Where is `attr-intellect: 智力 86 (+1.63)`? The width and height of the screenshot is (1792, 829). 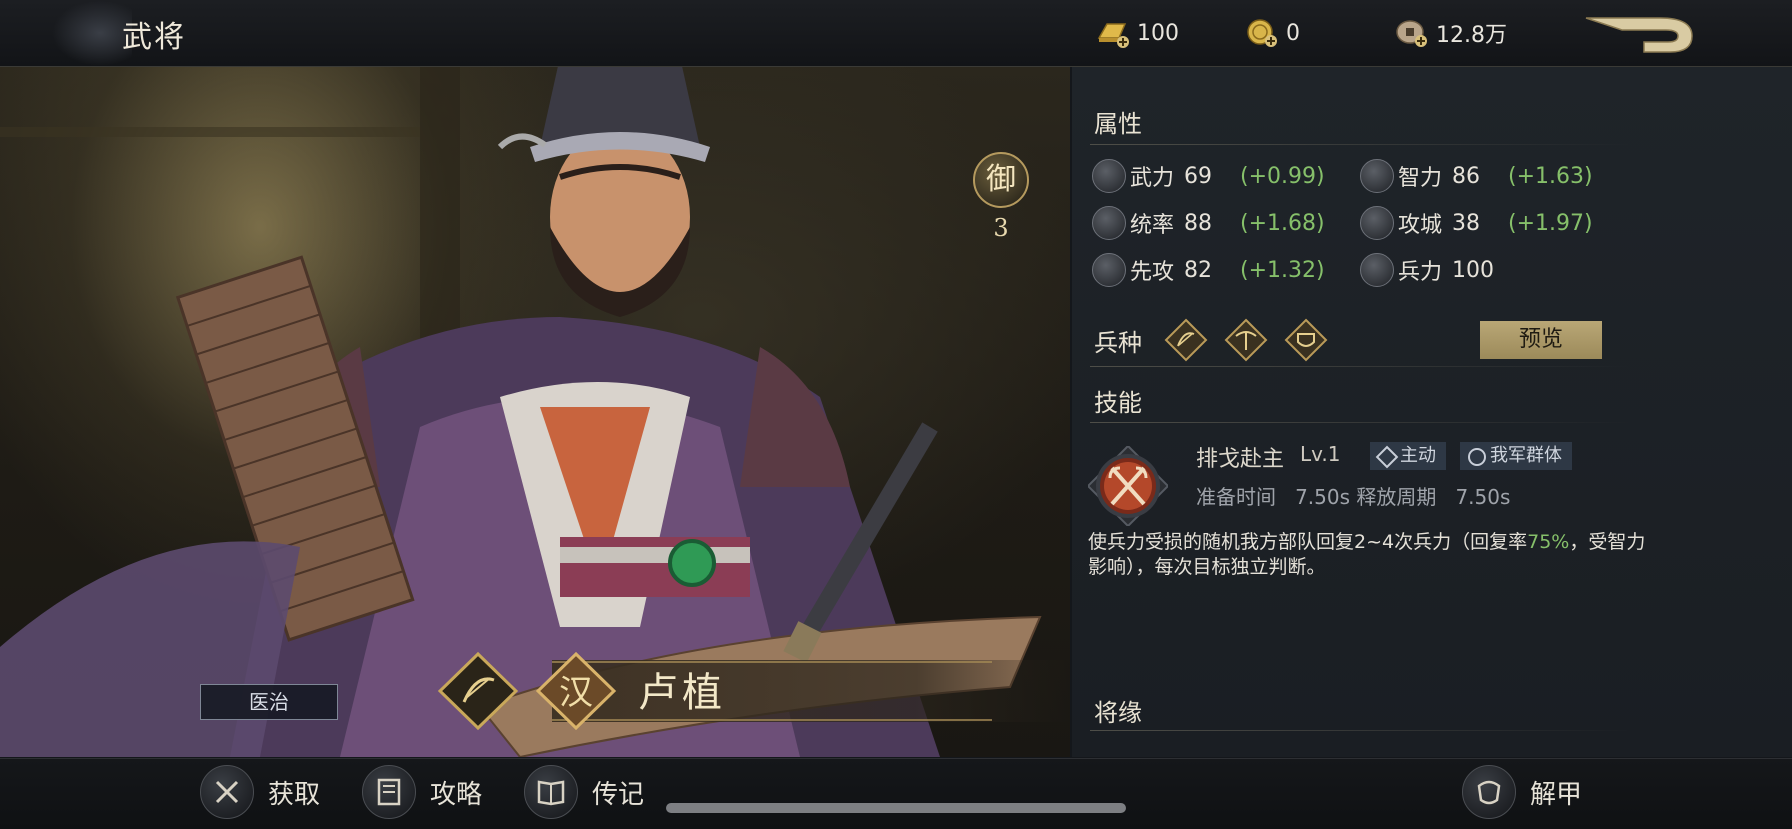
attr-intellect: 智力 86 (+1.63) is located at coordinates (1476, 176).